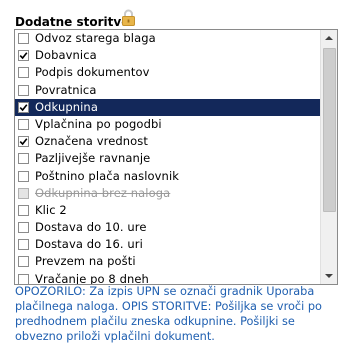 This screenshot has height=350, width=343. Describe the element at coordinates (72, 22) in the screenshot. I see `section-title: Dodatne storitve` at that location.